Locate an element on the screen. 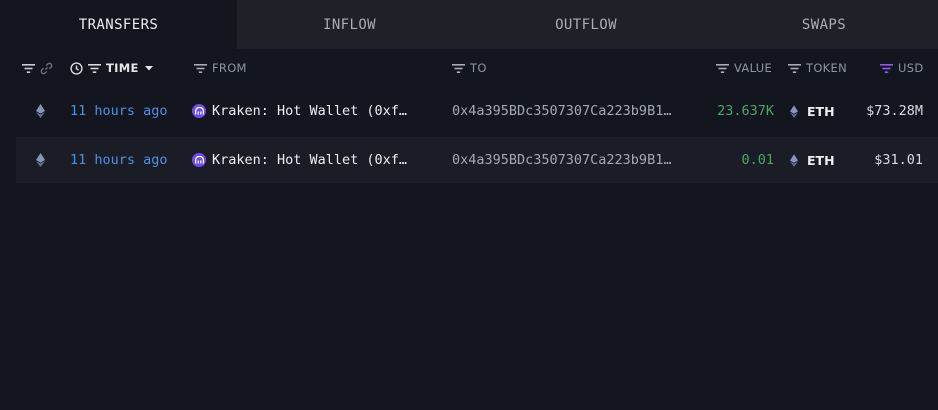 The image size is (938, 410). time-column-header: TIME is located at coordinates (112, 68).